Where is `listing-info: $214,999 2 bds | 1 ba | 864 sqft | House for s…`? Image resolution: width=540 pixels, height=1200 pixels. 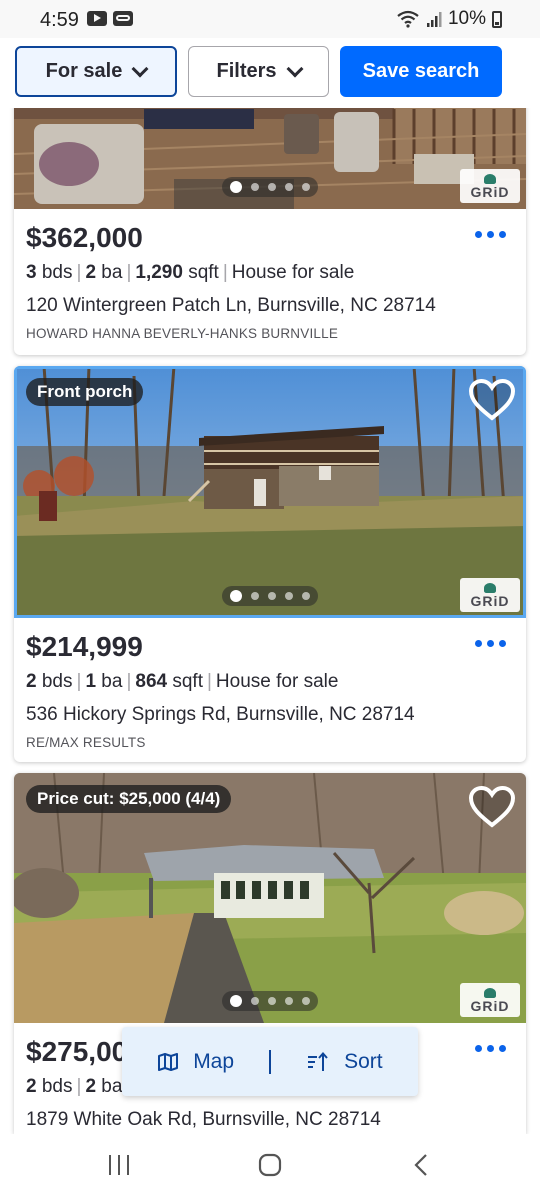 listing-info: $214,999 2 bds | 1 ba | 864 sqft | House for s… is located at coordinates (270, 684).